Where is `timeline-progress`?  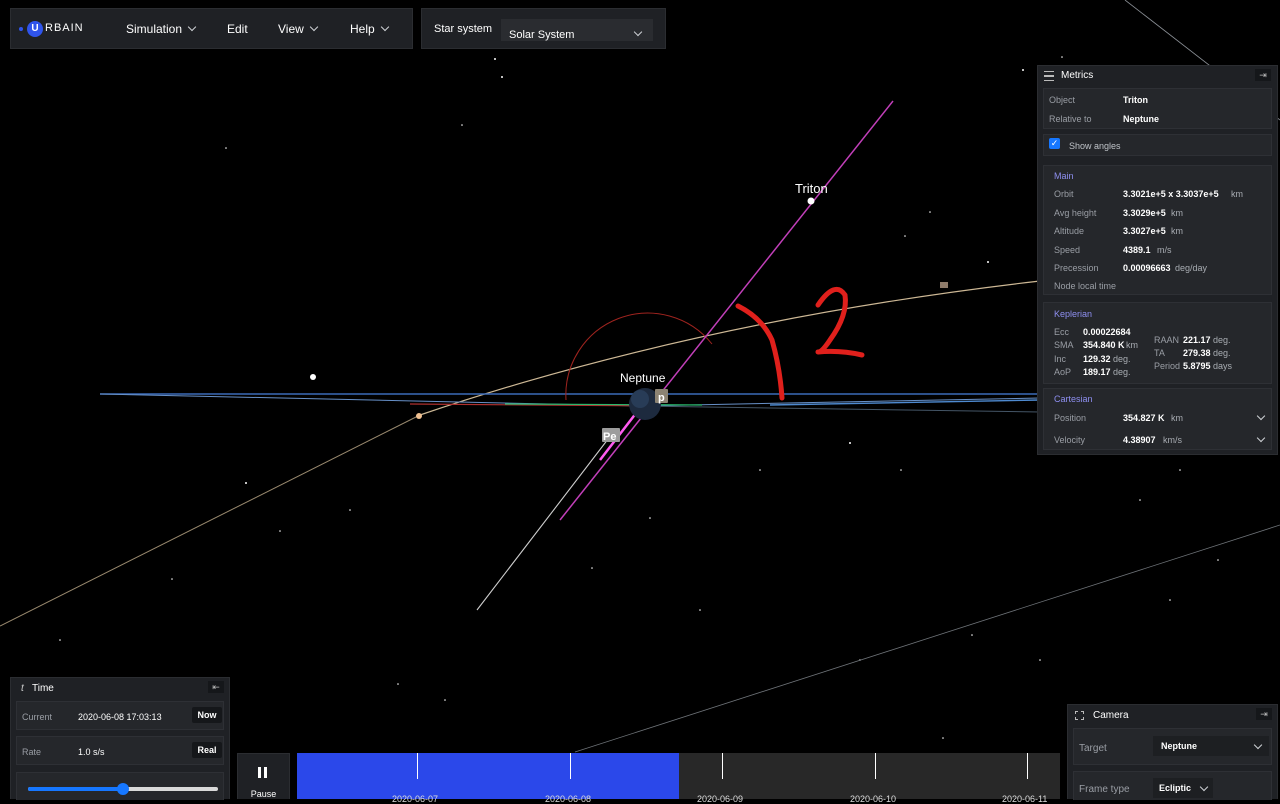 timeline-progress is located at coordinates (488, 776).